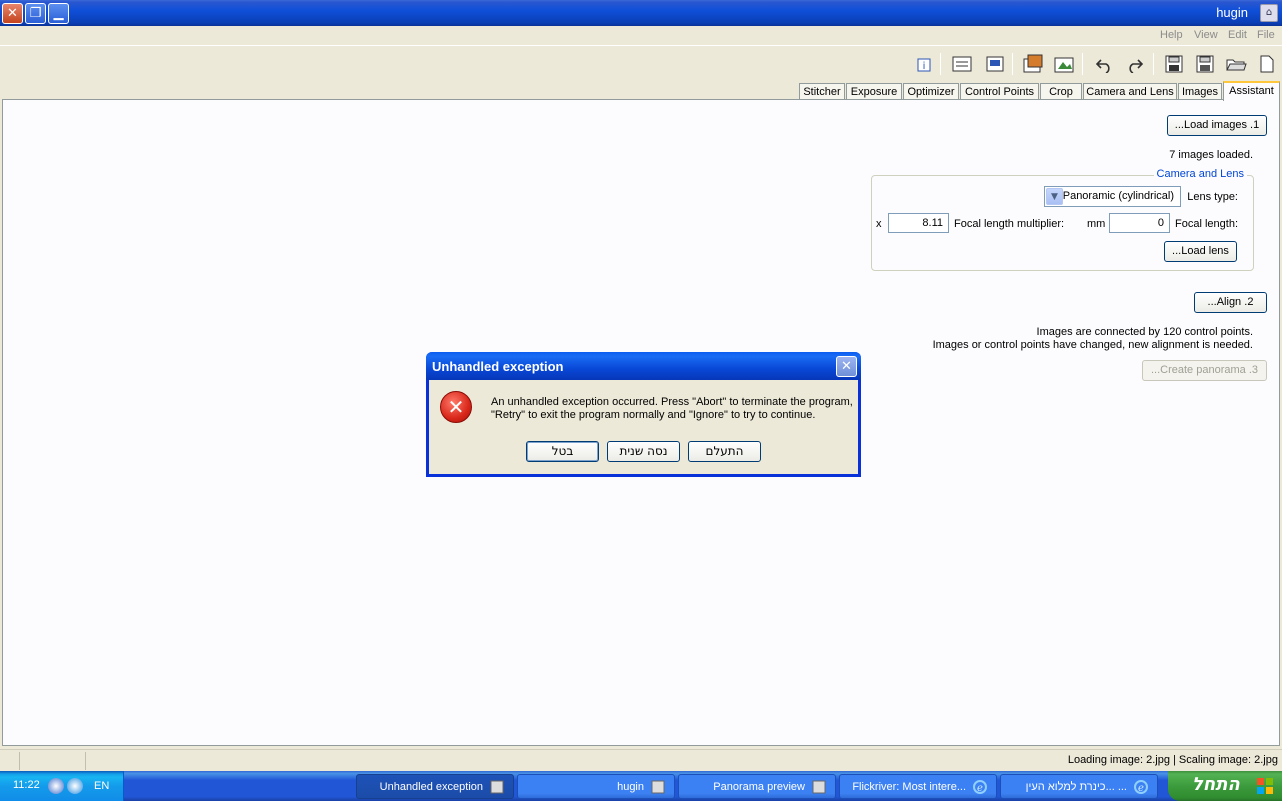  Describe the element at coordinates (1096, 224) in the screenshot. I see `focal-length-unit: mm` at that location.